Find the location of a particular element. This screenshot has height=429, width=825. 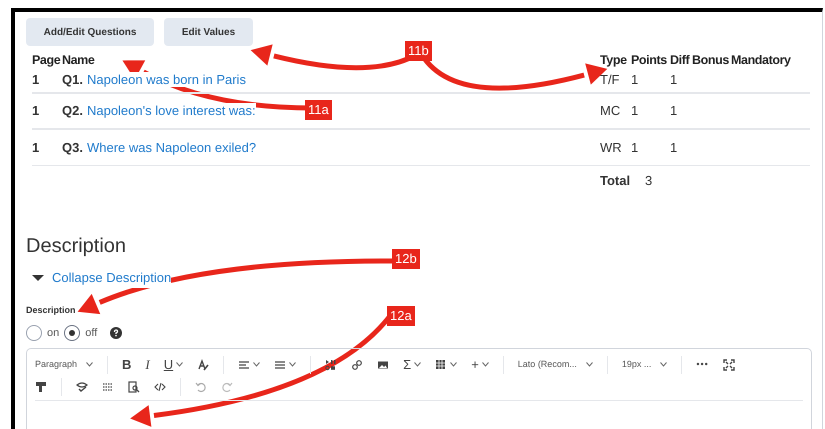

question-number: Q2. is located at coordinates (72, 110).